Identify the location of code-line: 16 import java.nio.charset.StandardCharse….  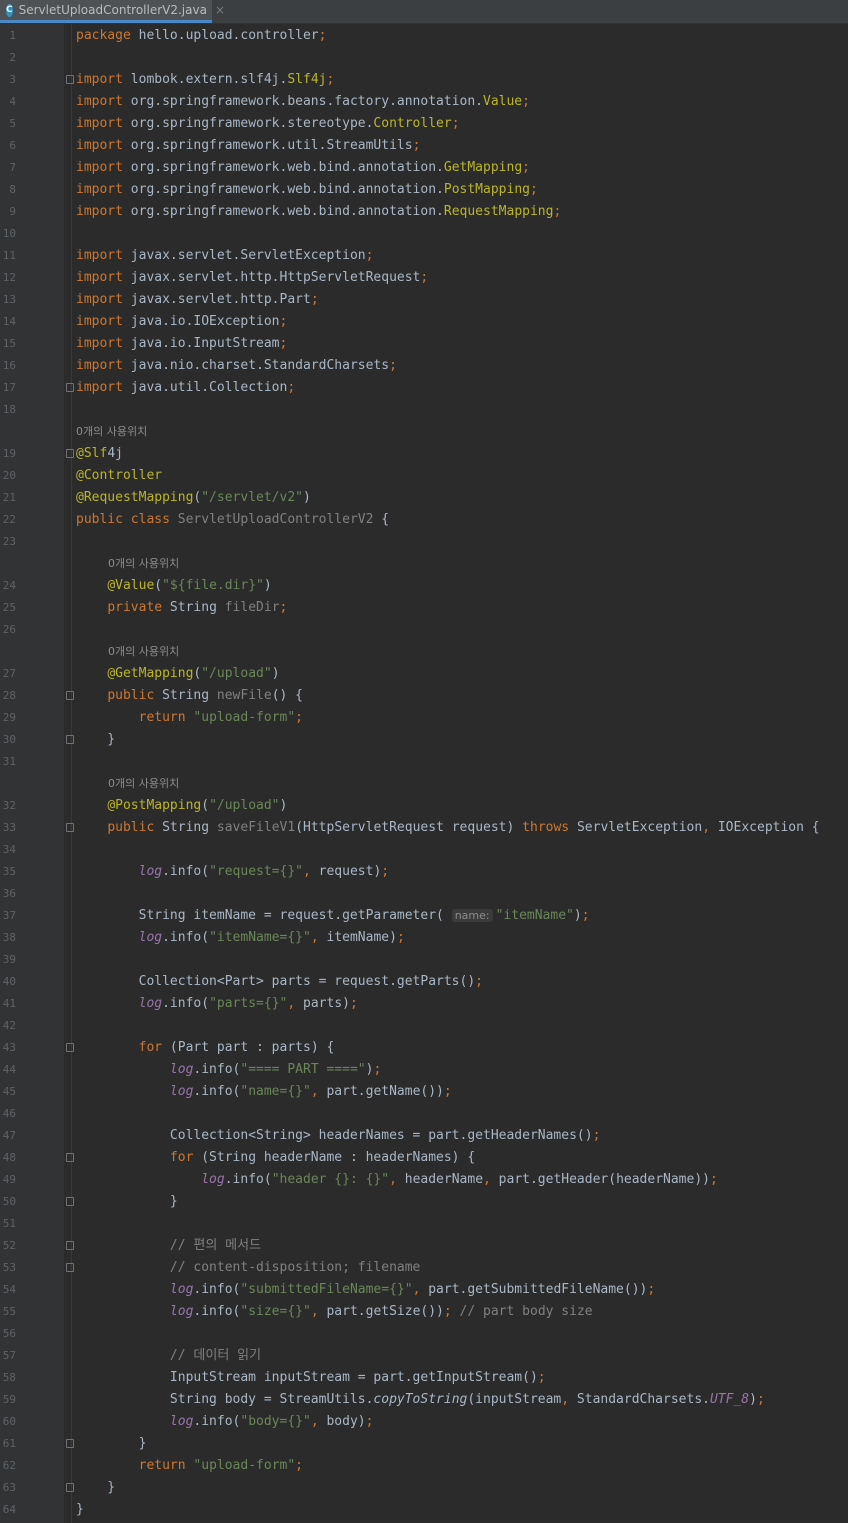
(424, 366).